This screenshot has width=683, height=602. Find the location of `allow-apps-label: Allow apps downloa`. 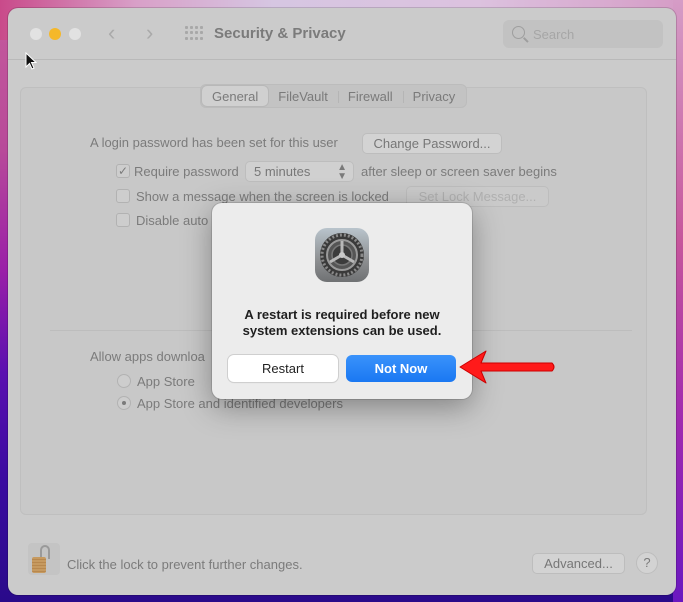

allow-apps-label: Allow apps downloa is located at coordinates (147, 356).